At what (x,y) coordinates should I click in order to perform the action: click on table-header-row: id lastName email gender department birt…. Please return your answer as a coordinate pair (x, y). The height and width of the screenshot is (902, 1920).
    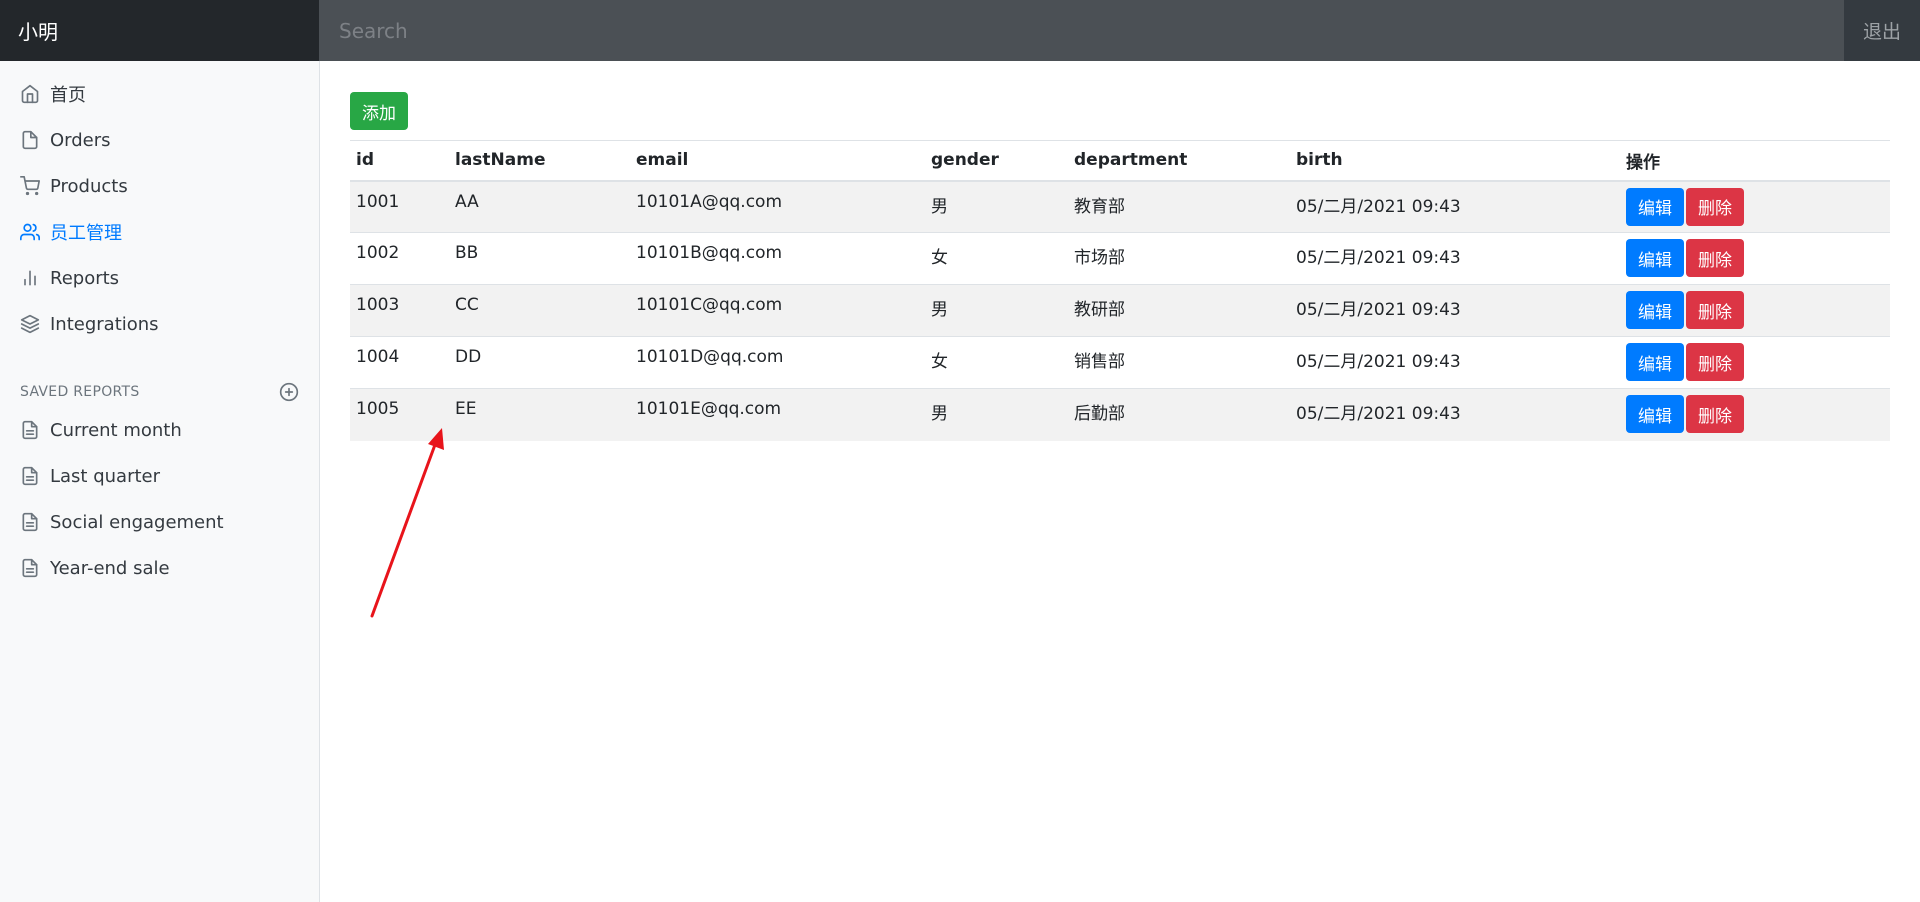
    Looking at the image, I should click on (1120, 161).